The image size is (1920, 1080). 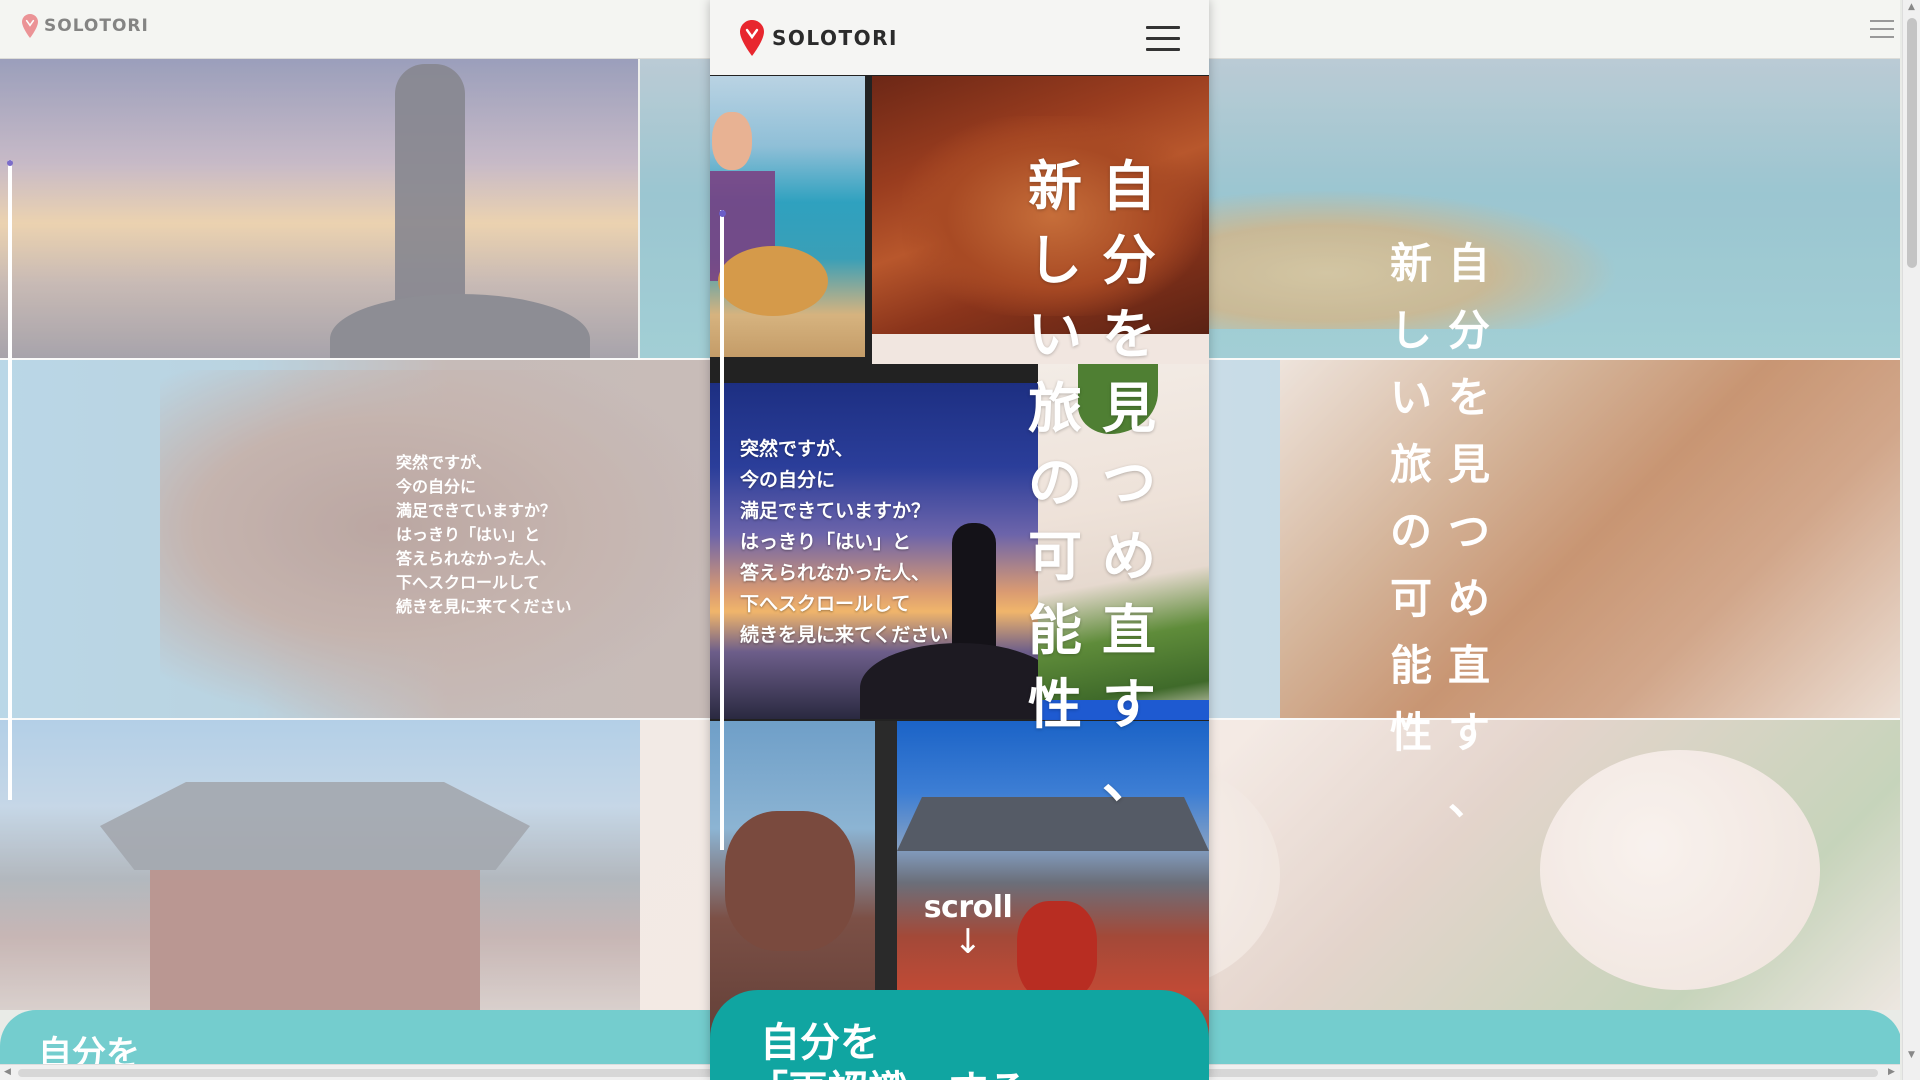 What do you see at coordinates (1912, 143) in the screenshot?
I see `vertical-scroll-thumb` at bounding box center [1912, 143].